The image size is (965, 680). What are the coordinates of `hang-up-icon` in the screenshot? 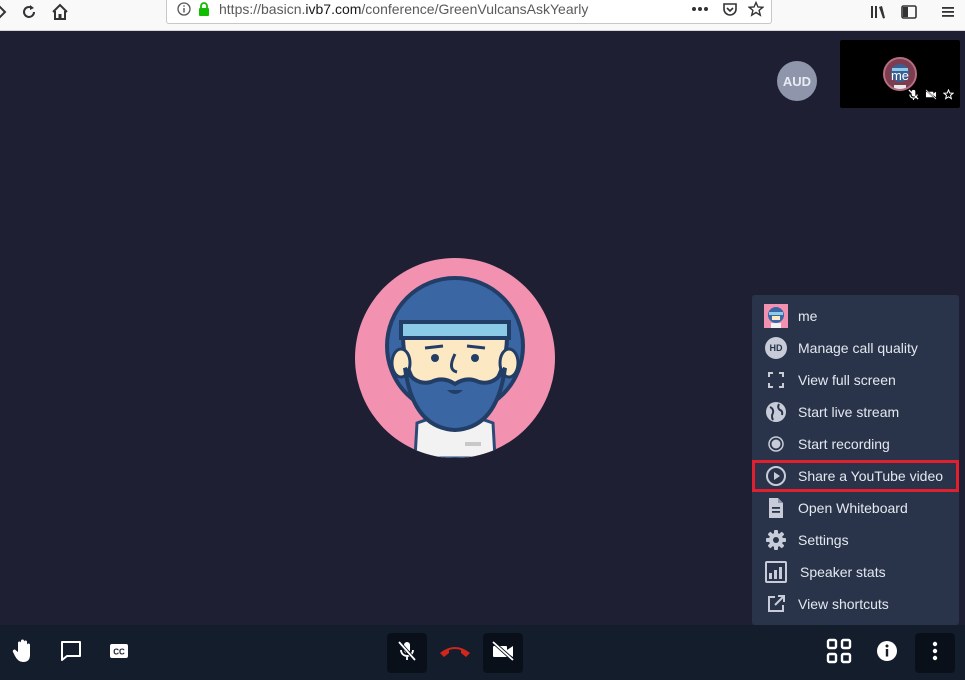 It's located at (455, 653).